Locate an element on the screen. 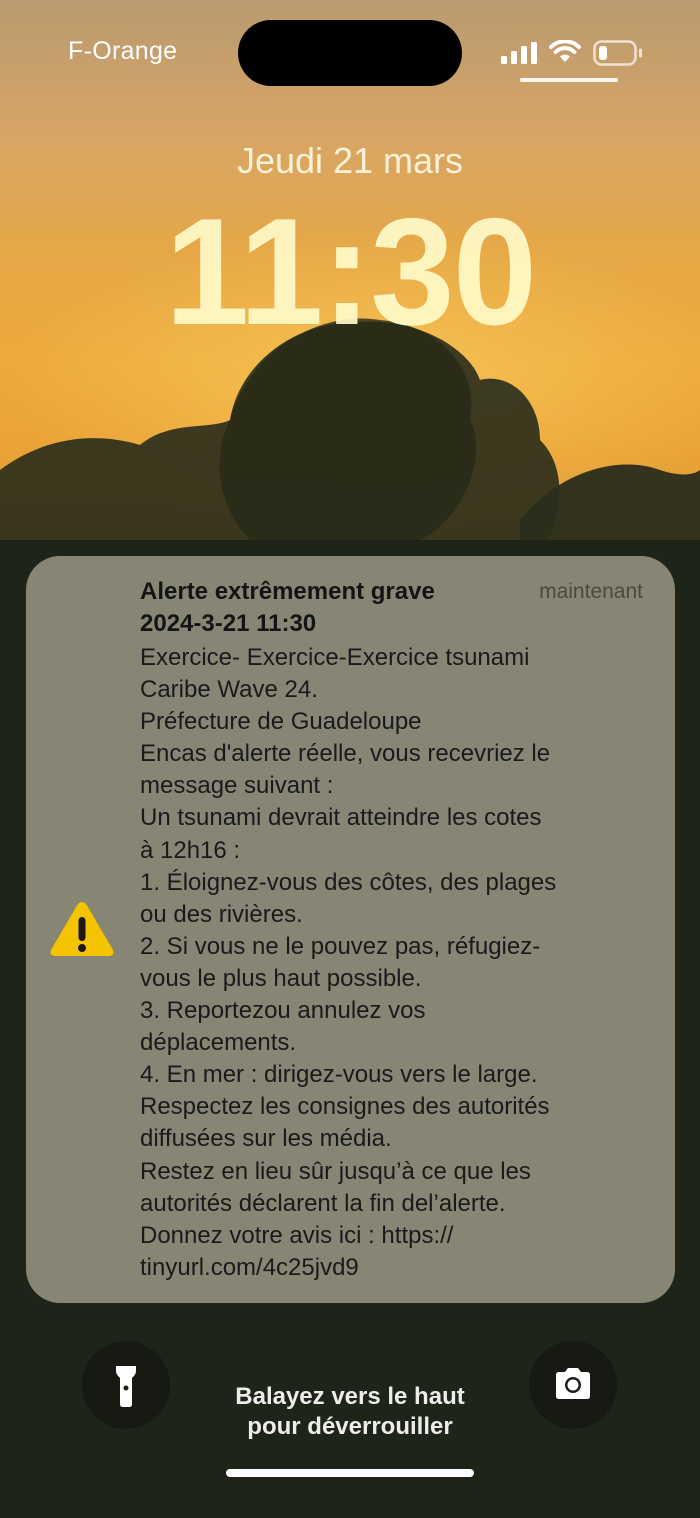 The height and width of the screenshot is (1518, 700). alert-body-line: Exercice- Exercice-Exercice tsunami is located at coordinates (335, 657).